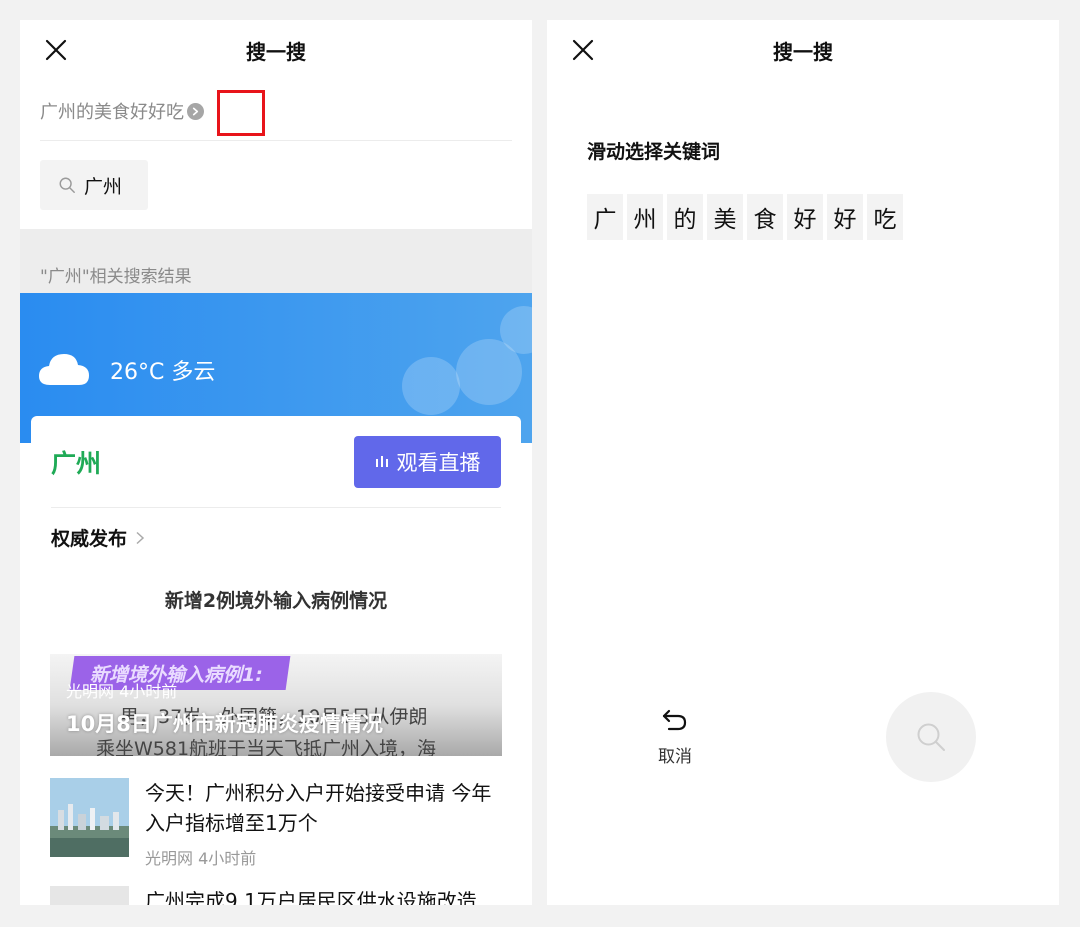 This screenshot has width=1080, height=927. What do you see at coordinates (224, 724) in the screenshot?
I see `news-title: 10月8日广州市新冠肺炎疫情情况` at bounding box center [224, 724].